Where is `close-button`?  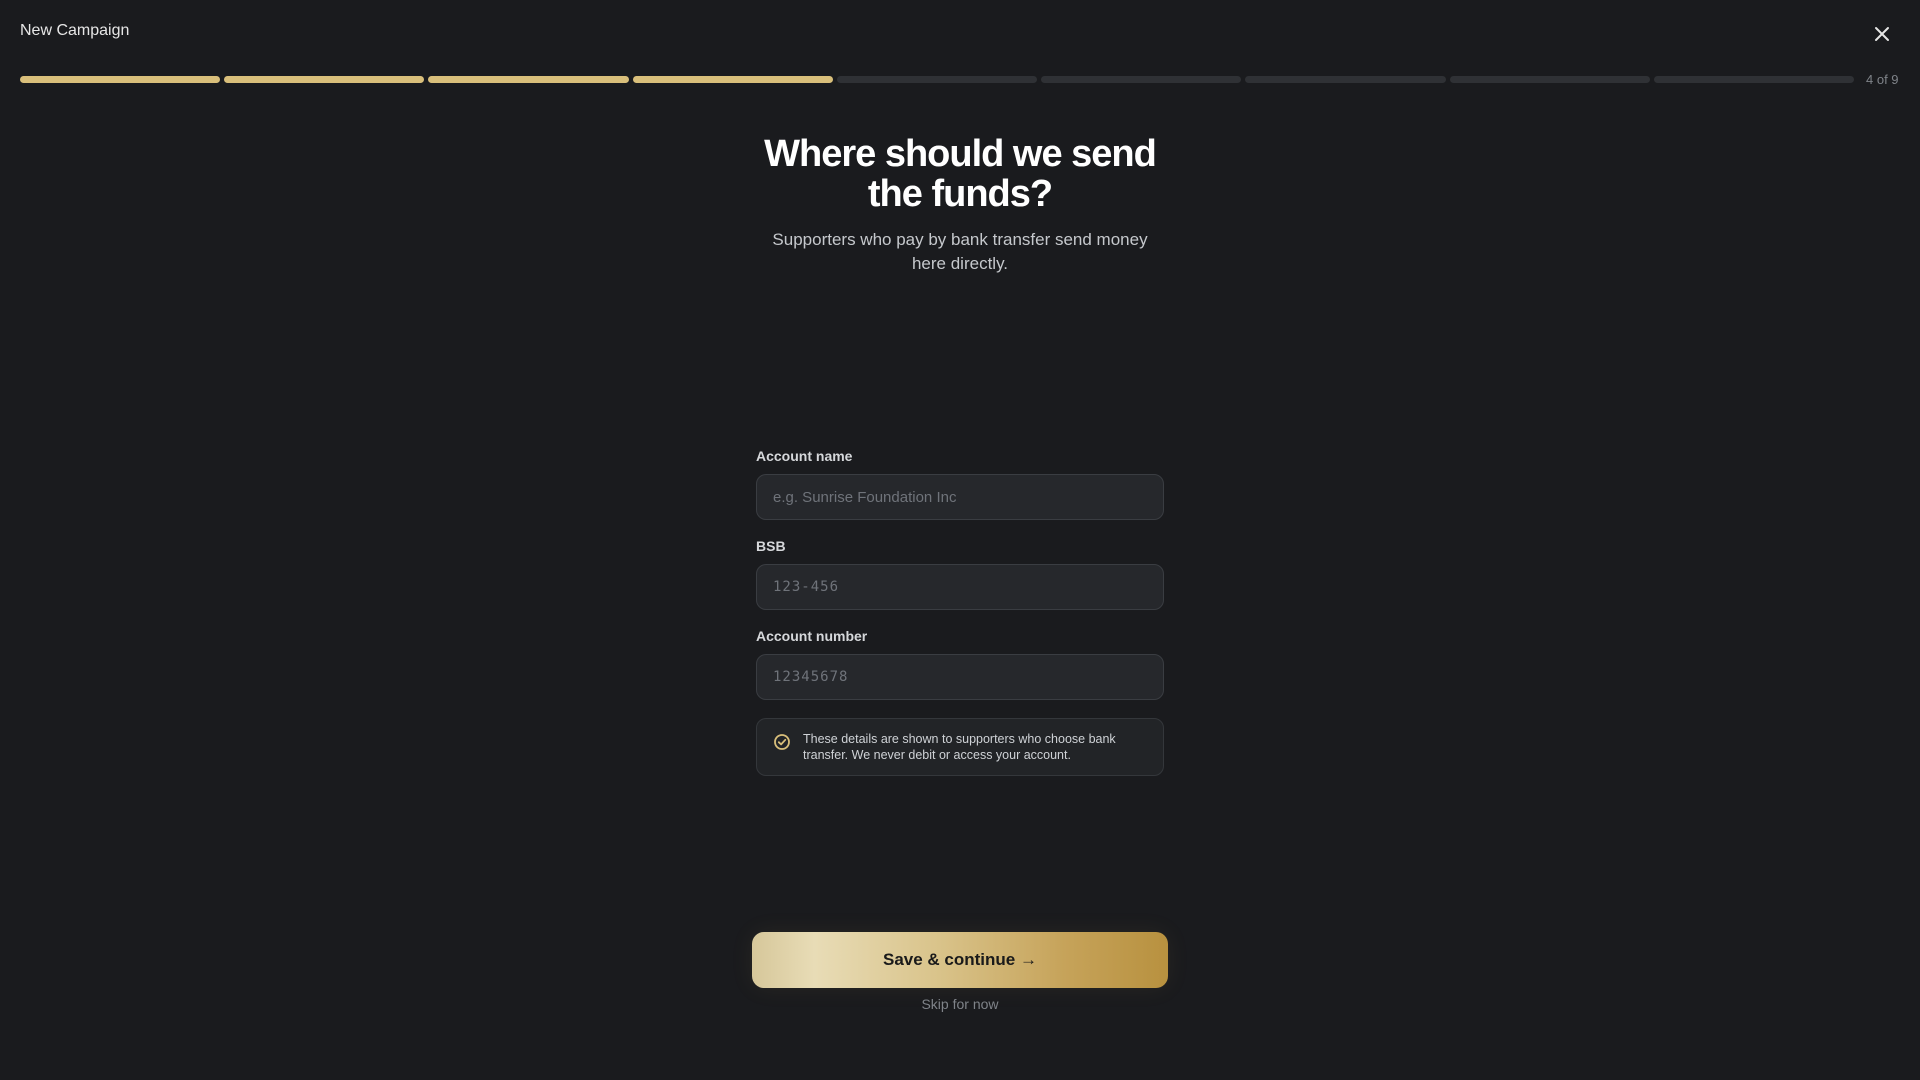 close-button is located at coordinates (1882, 34).